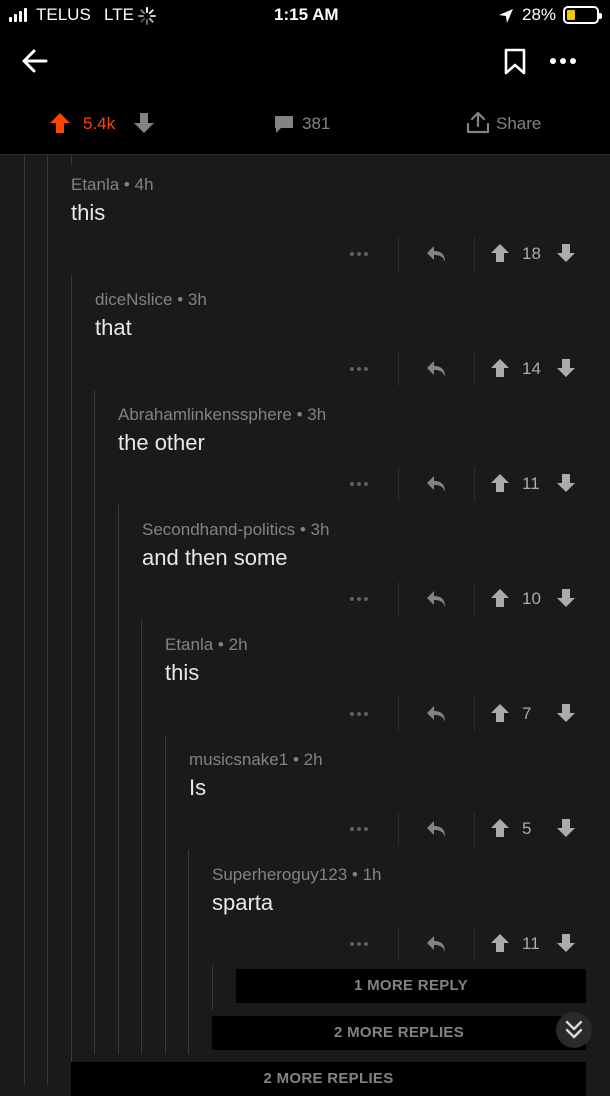 Image resolution: width=610 pixels, height=1096 pixels. Describe the element at coordinates (372, 874) in the screenshot. I see `comment-age: 1h` at that location.